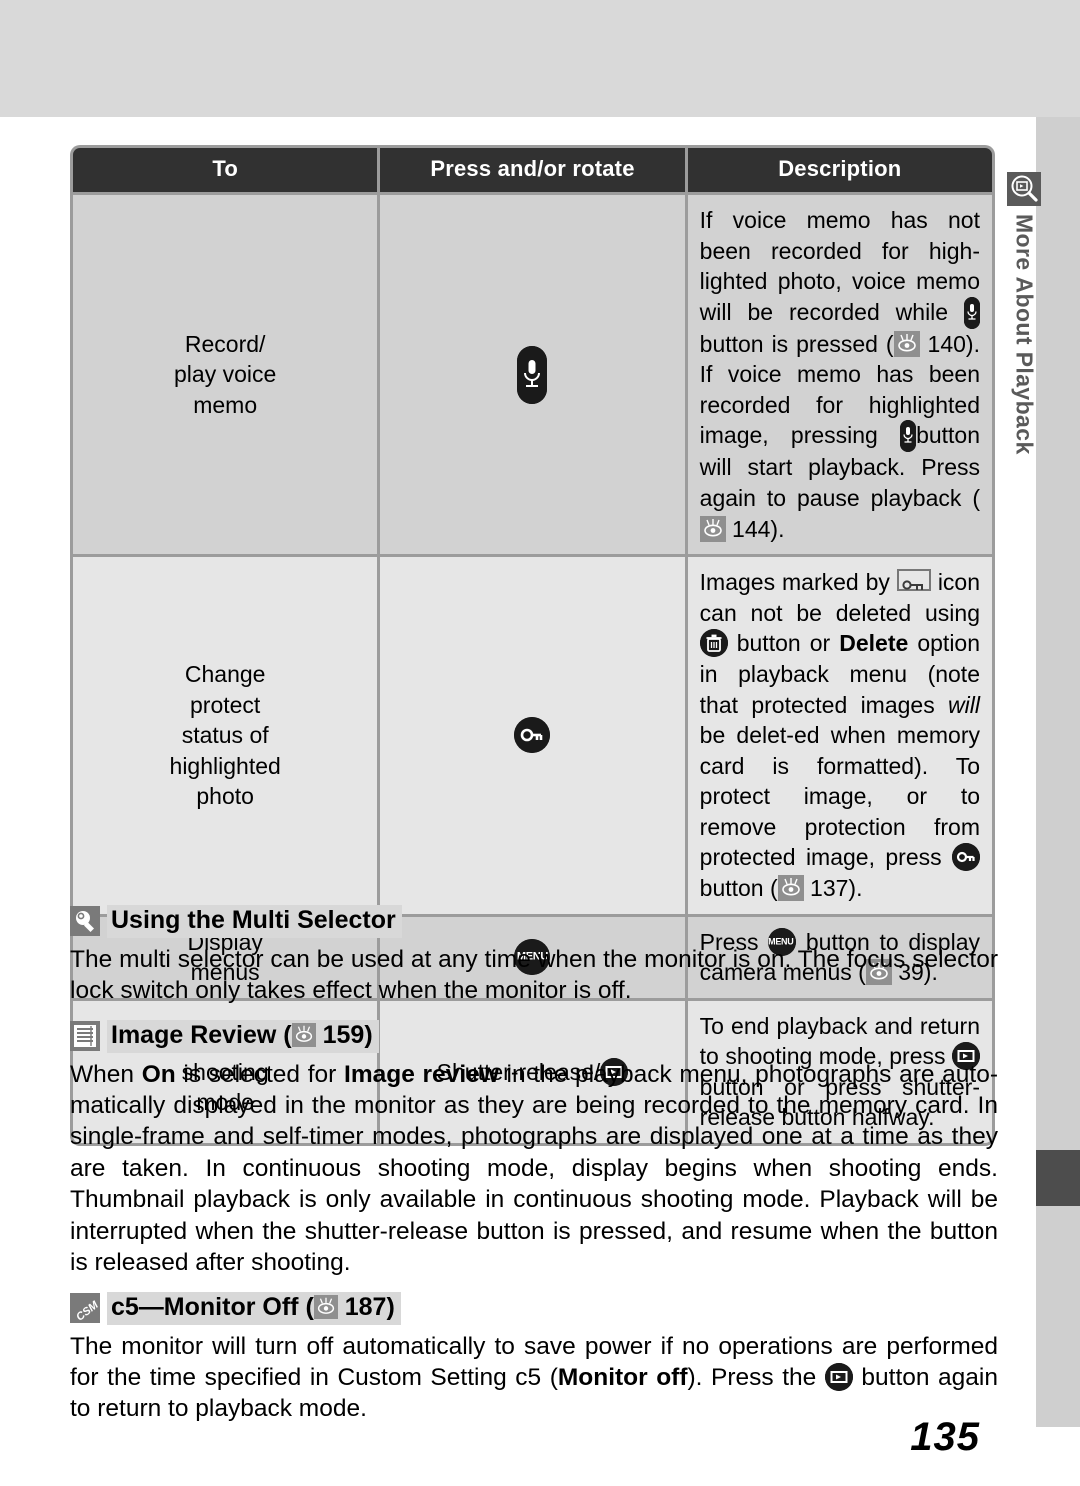  I want to click on note-heading-label: c5—Monitor Off ( 187), so click(254, 1308).